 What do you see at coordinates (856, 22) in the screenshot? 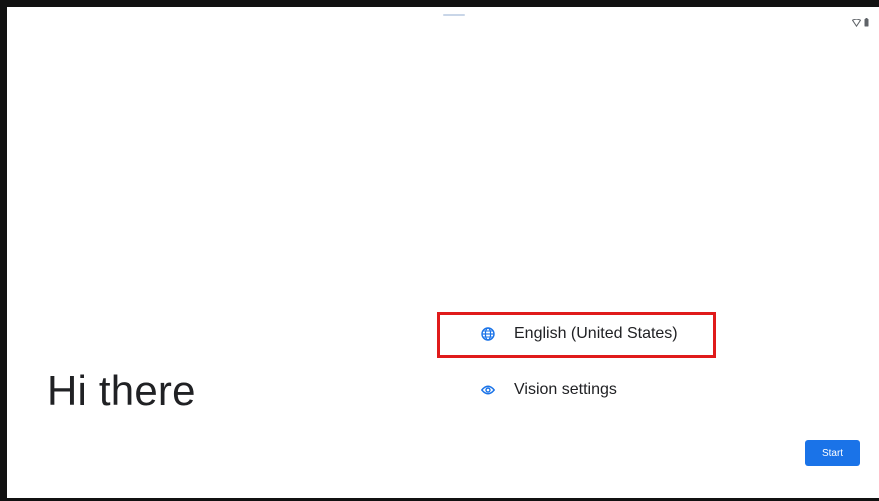
I see `wifi-icon` at bounding box center [856, 22].